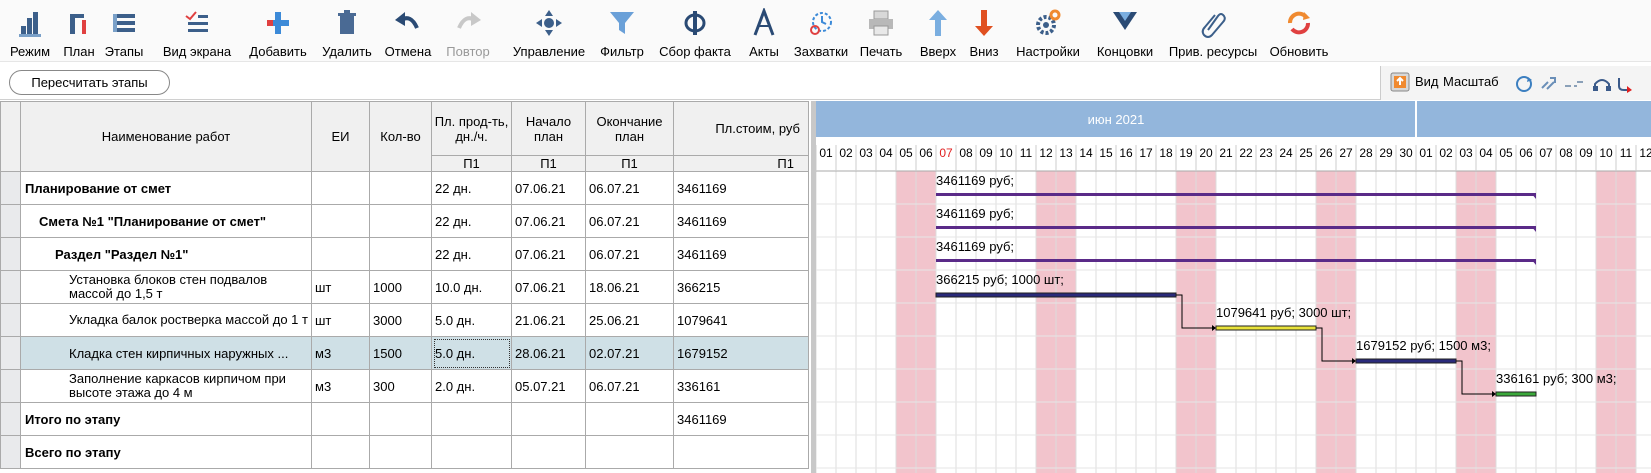 This screenshot has height=473, width=1651. What do you see at coordinates (548, 386) in the screenshot?
I see `cell-start: 05.07.21` at bounding box center [548, 386].